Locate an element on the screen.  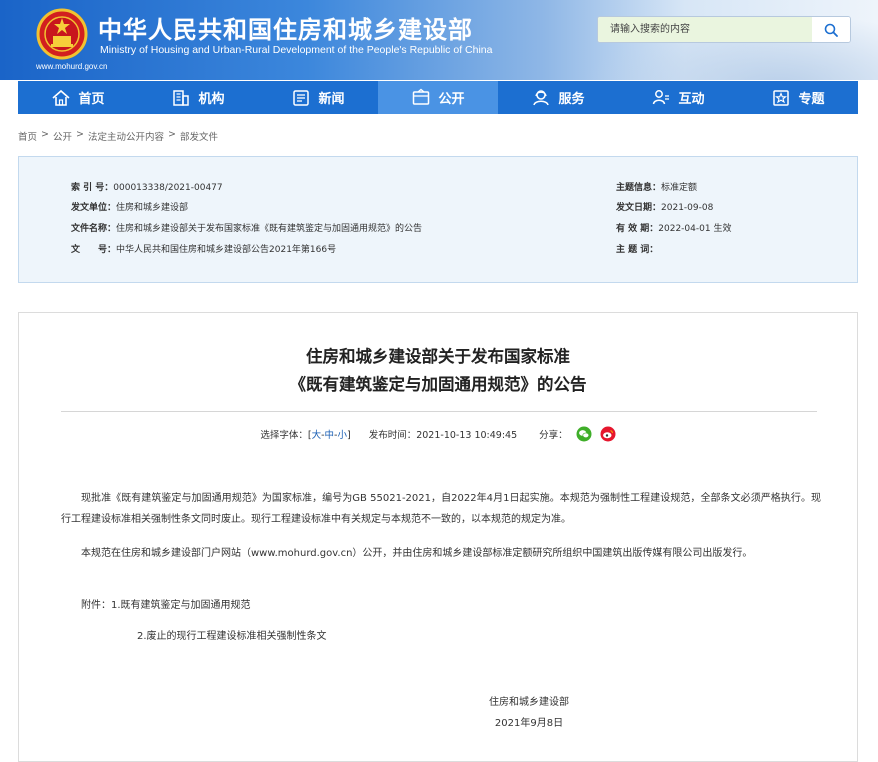
search-input is located at coordinates (705, 29).